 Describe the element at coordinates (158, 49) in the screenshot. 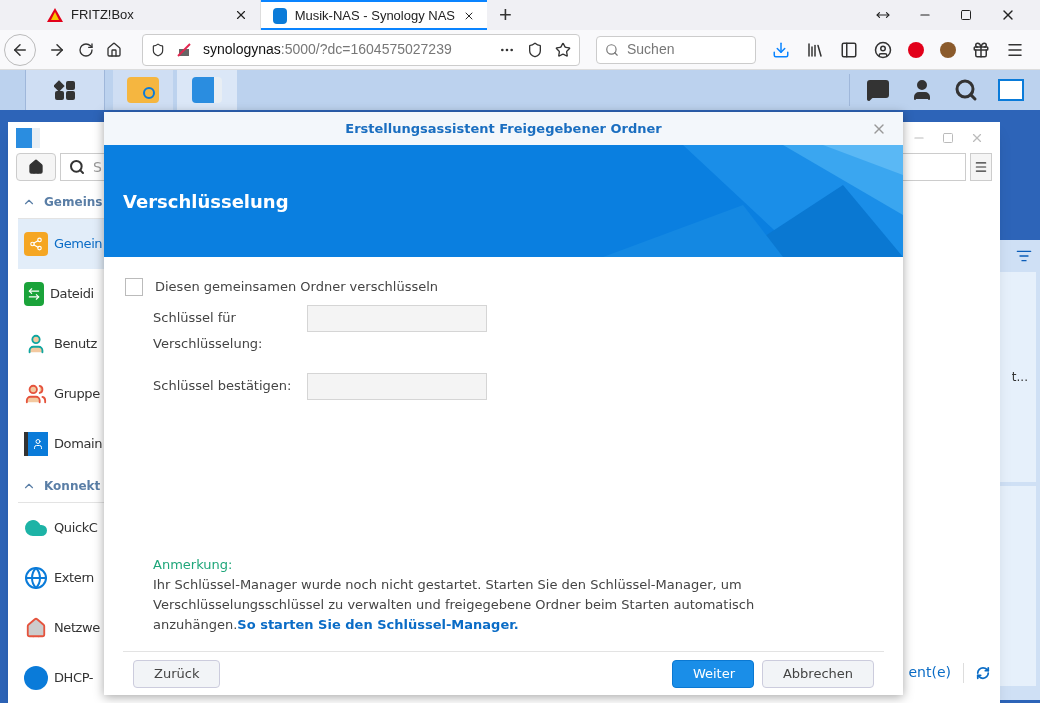

I see `shield-icon` at that location.